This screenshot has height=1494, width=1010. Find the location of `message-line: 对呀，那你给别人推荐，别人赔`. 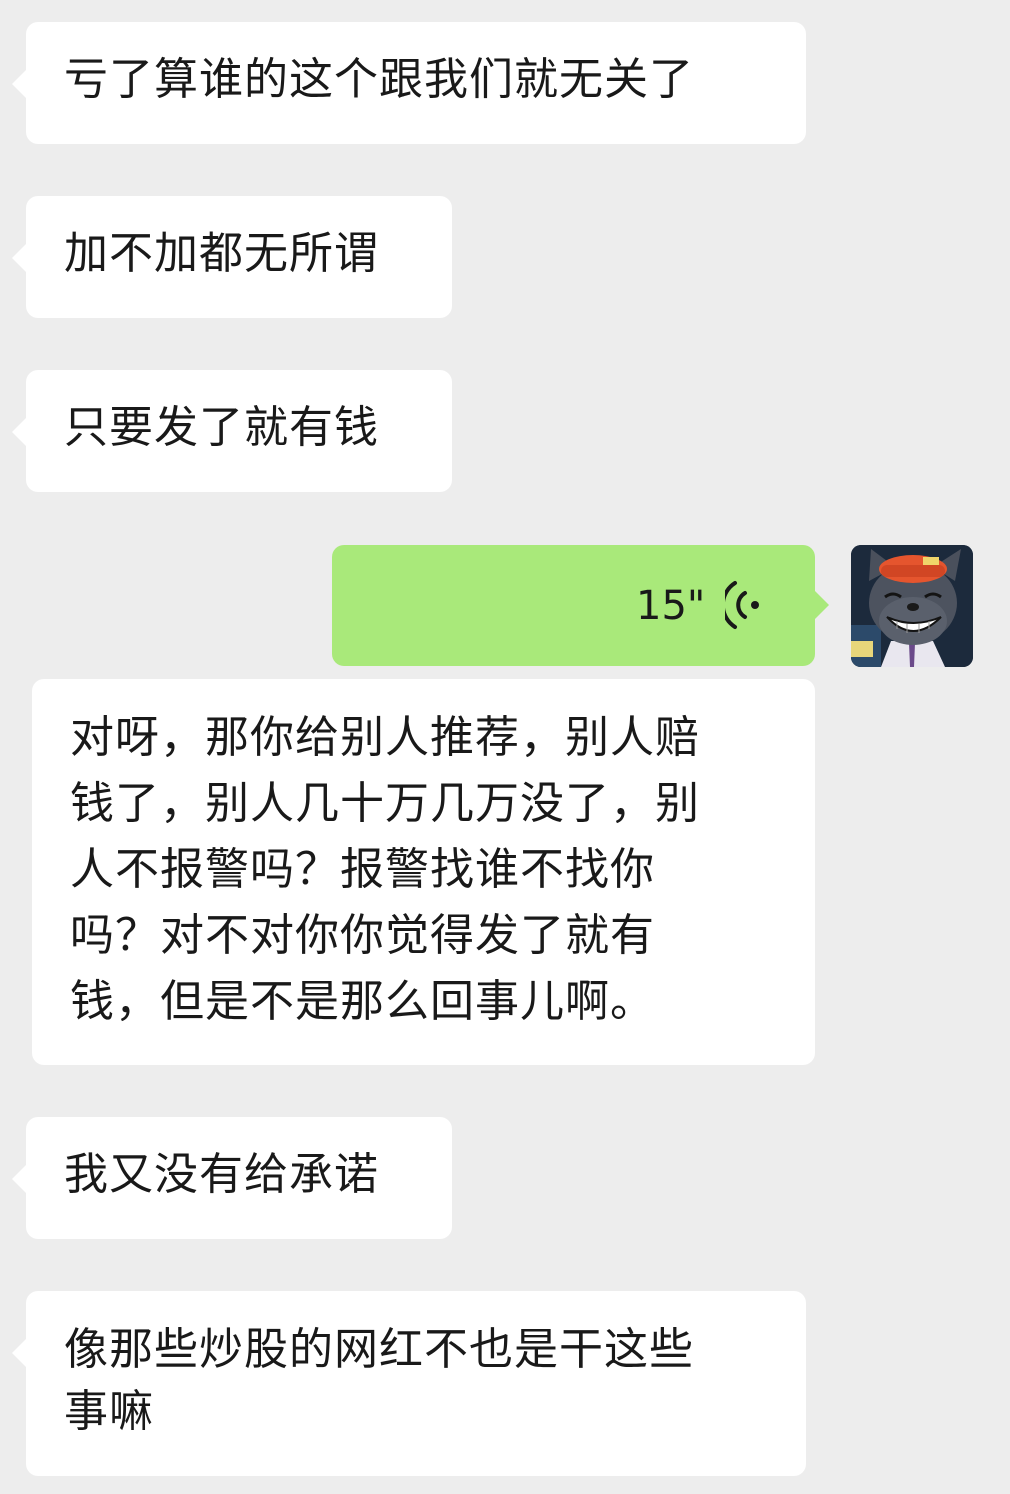

message-line: 对呀，那你给别人推荐，别人赔 is located at coordinates (385, 737).